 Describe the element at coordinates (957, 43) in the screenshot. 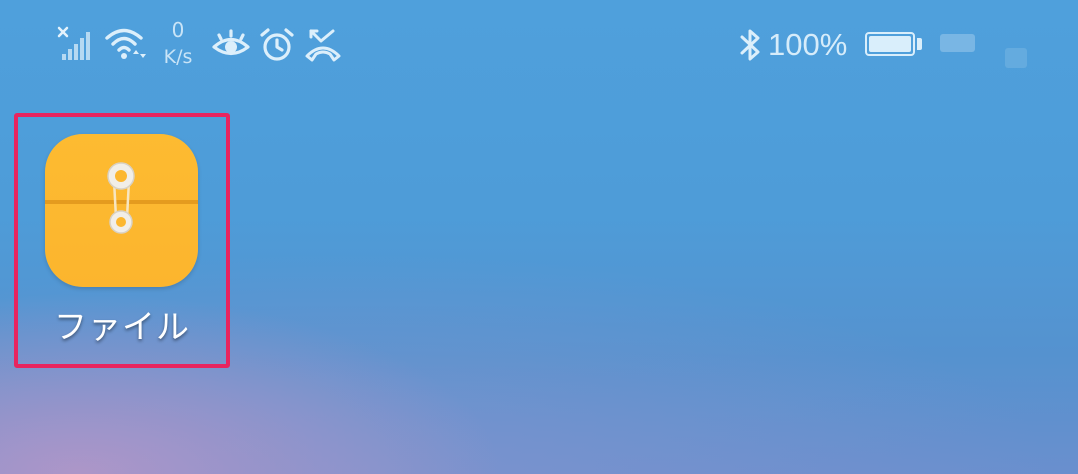

I see `notification-indicator` at that location.